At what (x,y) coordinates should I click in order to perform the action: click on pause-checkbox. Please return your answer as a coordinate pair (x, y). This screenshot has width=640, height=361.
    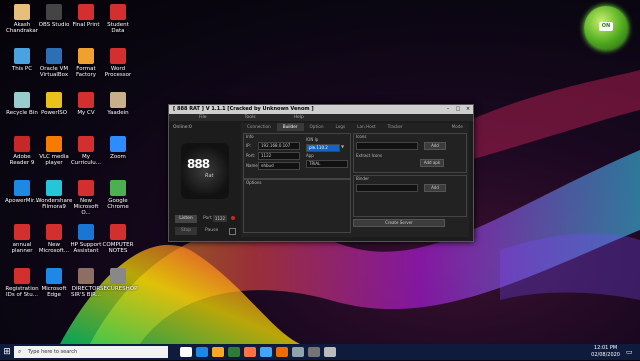
    Looking at the image, I should click on (232, 231).